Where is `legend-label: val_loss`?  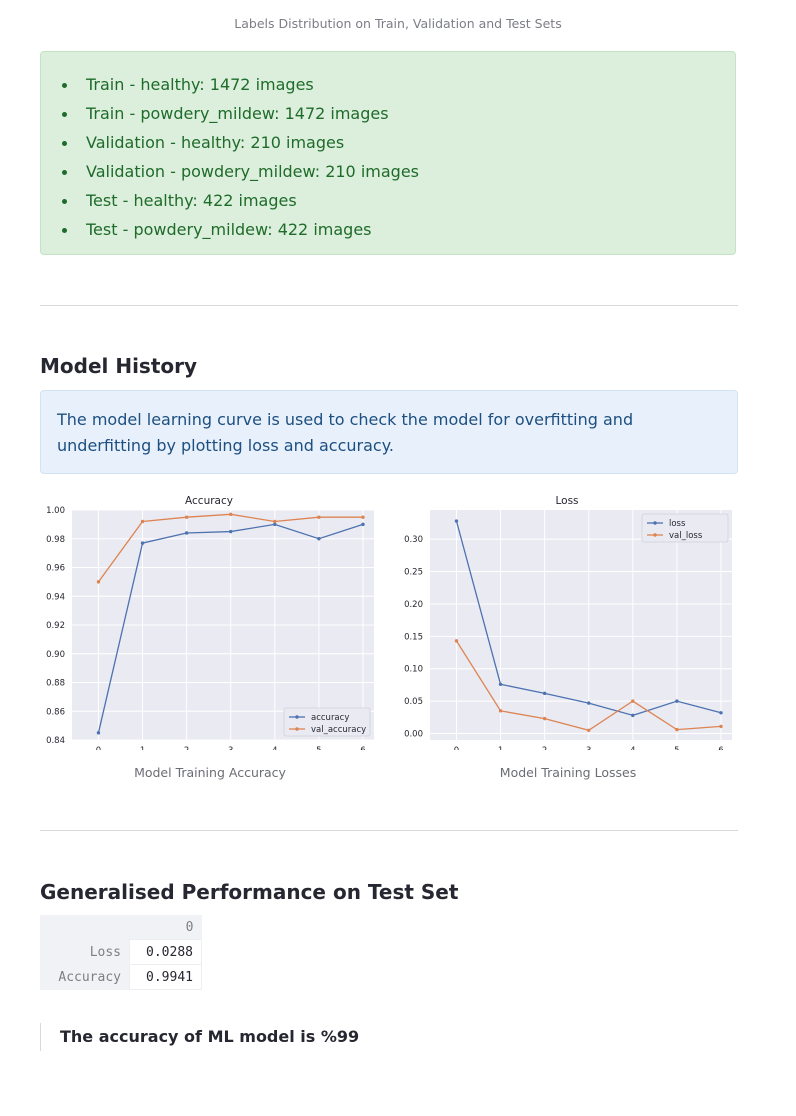 legend-label: val_loss is located at coordinates (686, 536).